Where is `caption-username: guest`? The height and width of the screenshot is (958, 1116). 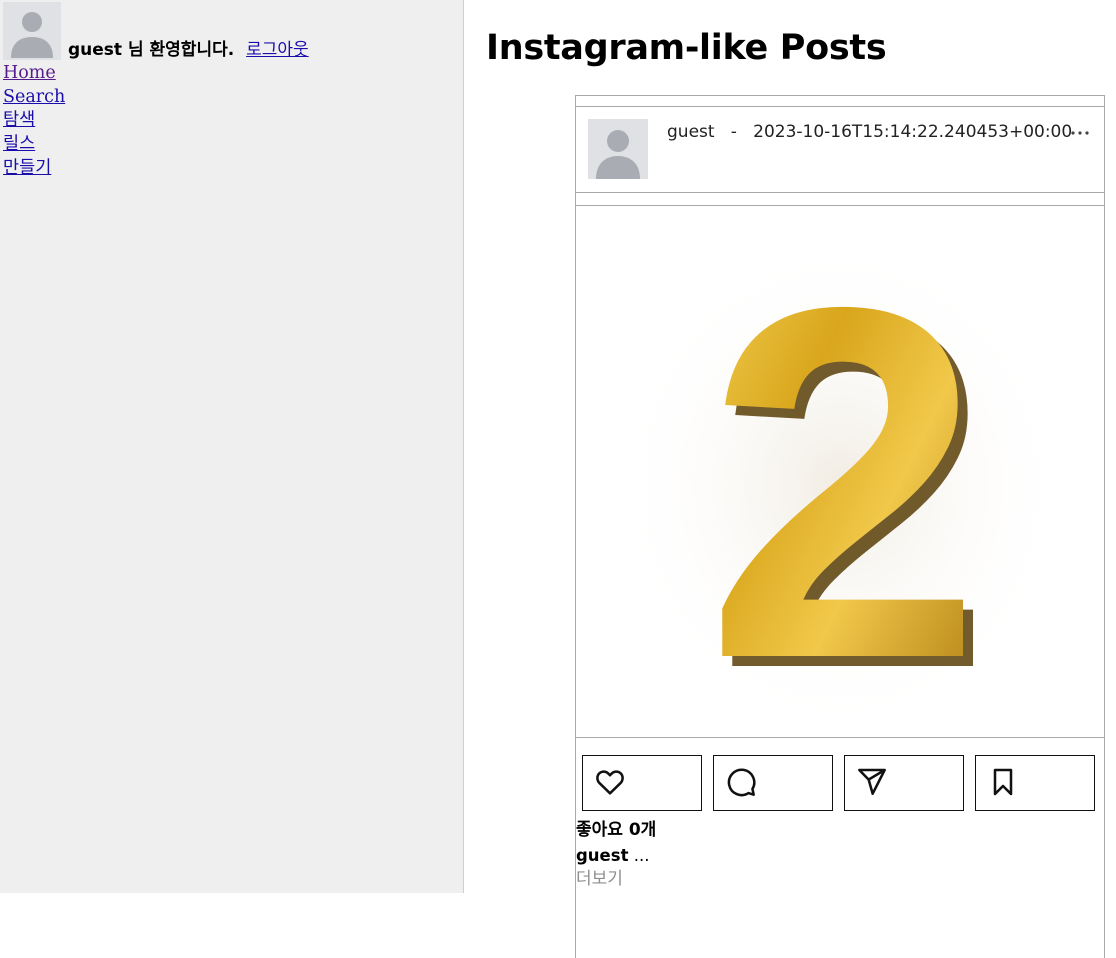 caption-username: guest is located at coordinates (602, 855).